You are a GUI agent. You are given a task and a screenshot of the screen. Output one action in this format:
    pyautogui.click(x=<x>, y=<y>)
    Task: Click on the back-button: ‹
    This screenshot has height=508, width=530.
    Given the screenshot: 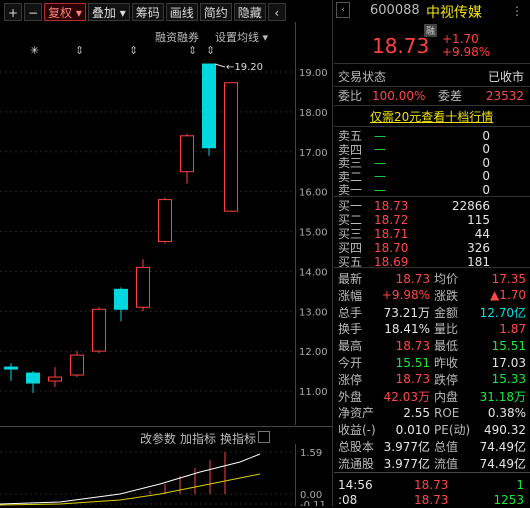 What is the action you would take?
    pyautogui.click(x=343, y=10)
    